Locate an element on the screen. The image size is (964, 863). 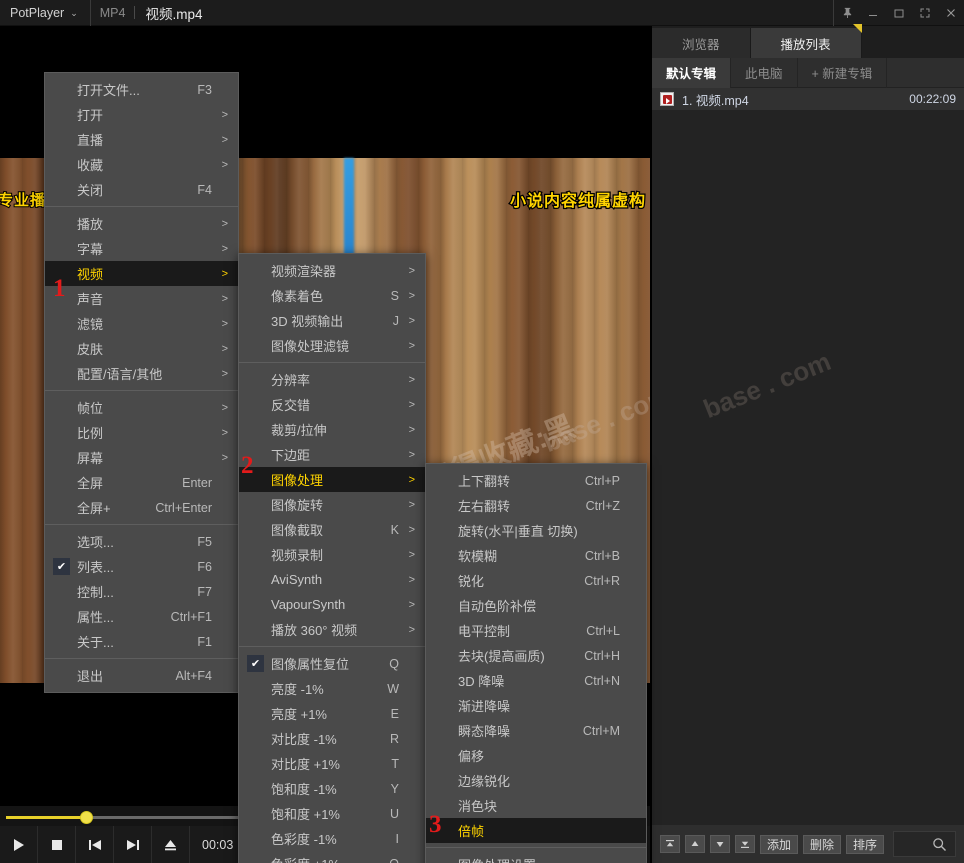
list-item: 1. 视频.mp4 00:22:09 is located at coordinates (808, 99).